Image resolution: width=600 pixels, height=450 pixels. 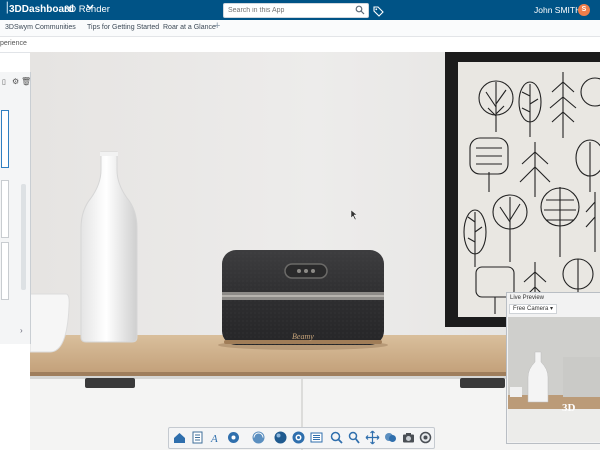 I want to click on settings-icon, so click(x=233, y=437).